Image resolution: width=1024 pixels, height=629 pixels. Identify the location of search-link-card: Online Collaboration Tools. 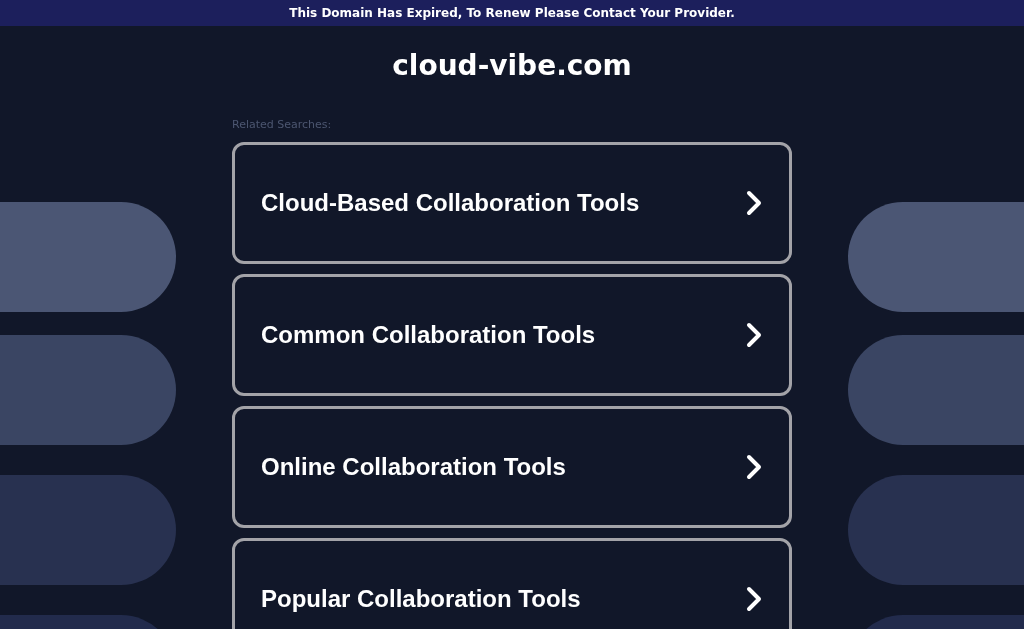
(512, 467).